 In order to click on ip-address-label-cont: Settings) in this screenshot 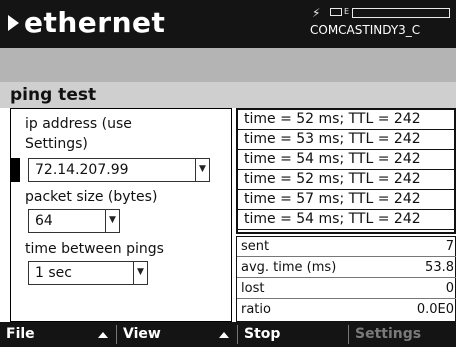, I will do `click(56, 144)`.